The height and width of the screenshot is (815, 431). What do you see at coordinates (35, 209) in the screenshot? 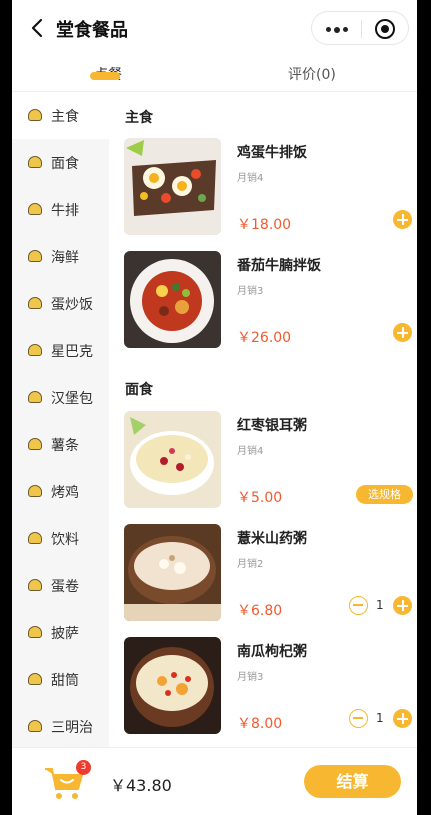
I see `steak-icon` at bounding box center [35, 209].